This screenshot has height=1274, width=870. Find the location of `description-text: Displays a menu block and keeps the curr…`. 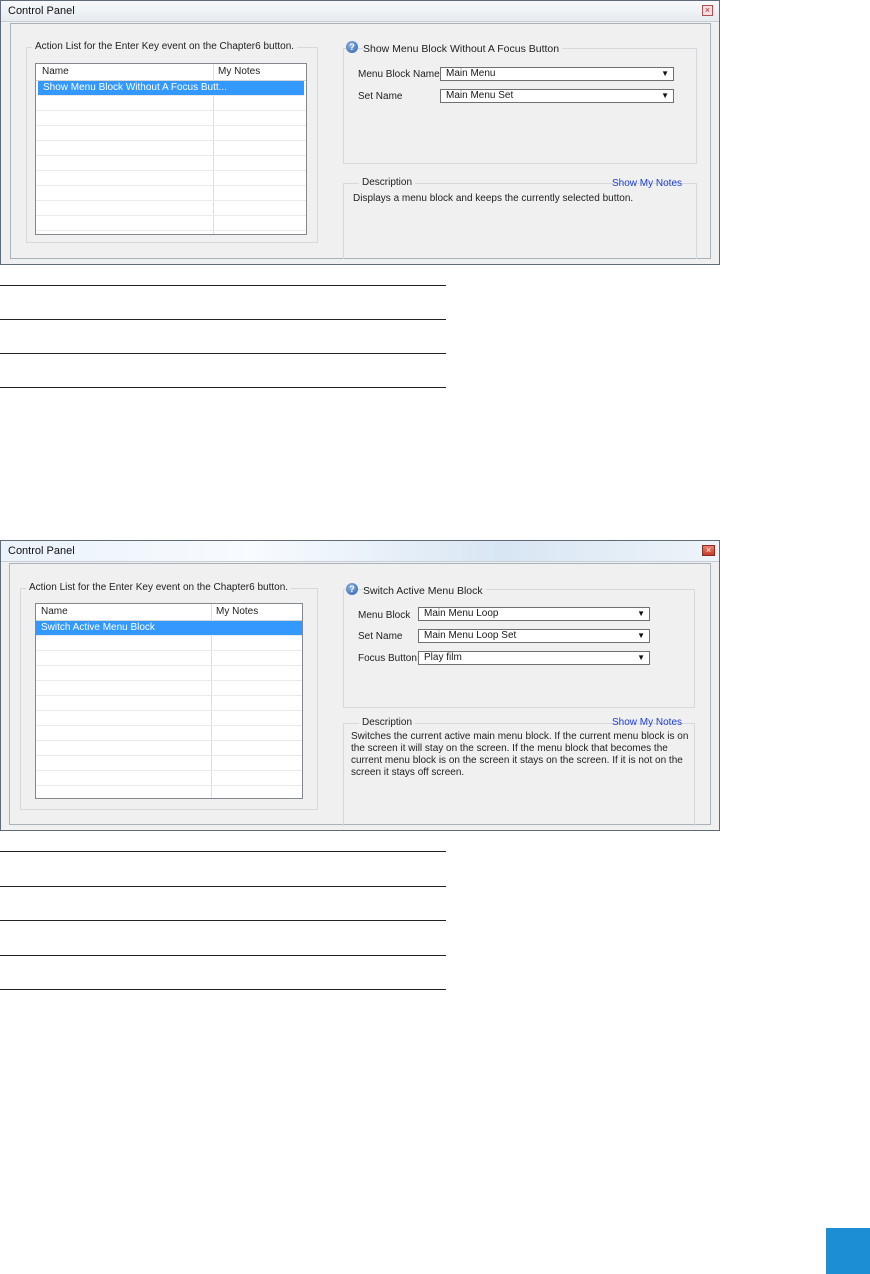

description-text: Displays a menu block and keeps the curr… is located at coordinates (493, 198).